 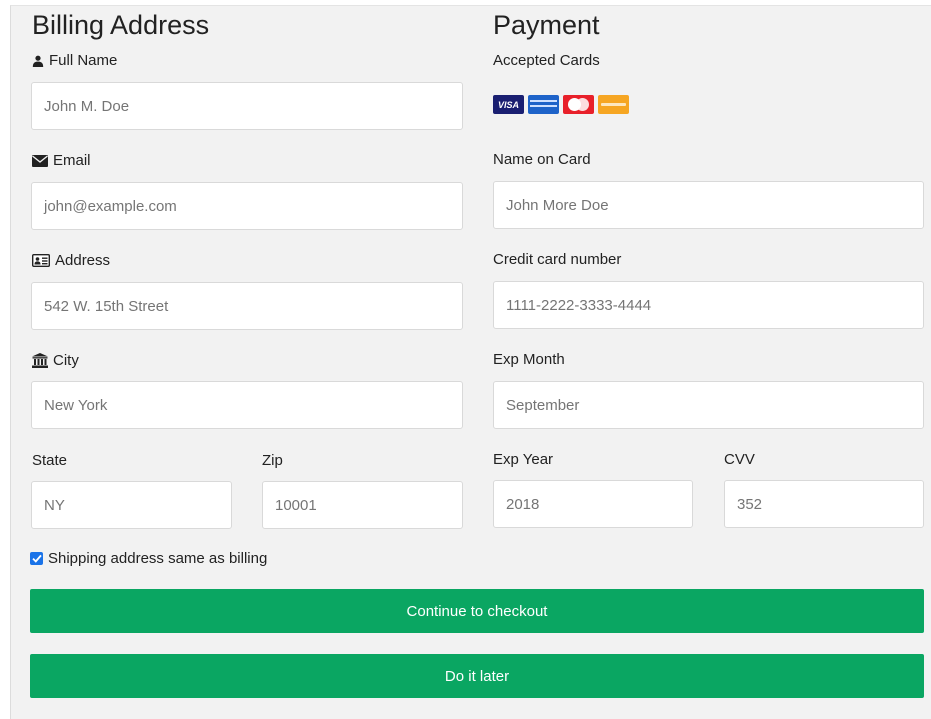 I want to click on address-label: Address, so click(x=71, y=260).